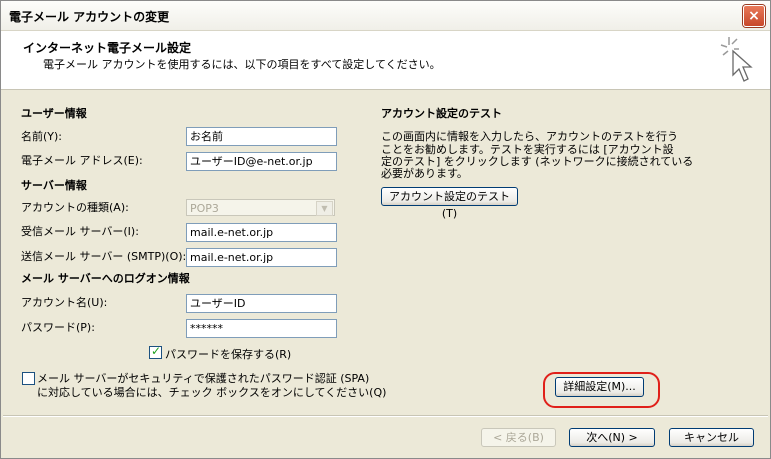  Describe the element at coordinates (211, 392) in the screenshot. I see `spa-label-line2: に対応している場合には、チェック ボックスをオンにしてください(Q)` at that location.